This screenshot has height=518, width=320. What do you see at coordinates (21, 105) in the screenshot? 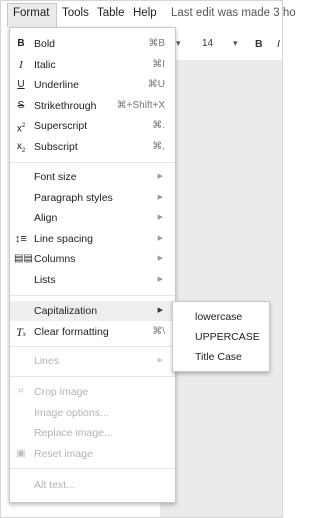
I see `strikethrough-icon: S` at bounding box center [21, 105].